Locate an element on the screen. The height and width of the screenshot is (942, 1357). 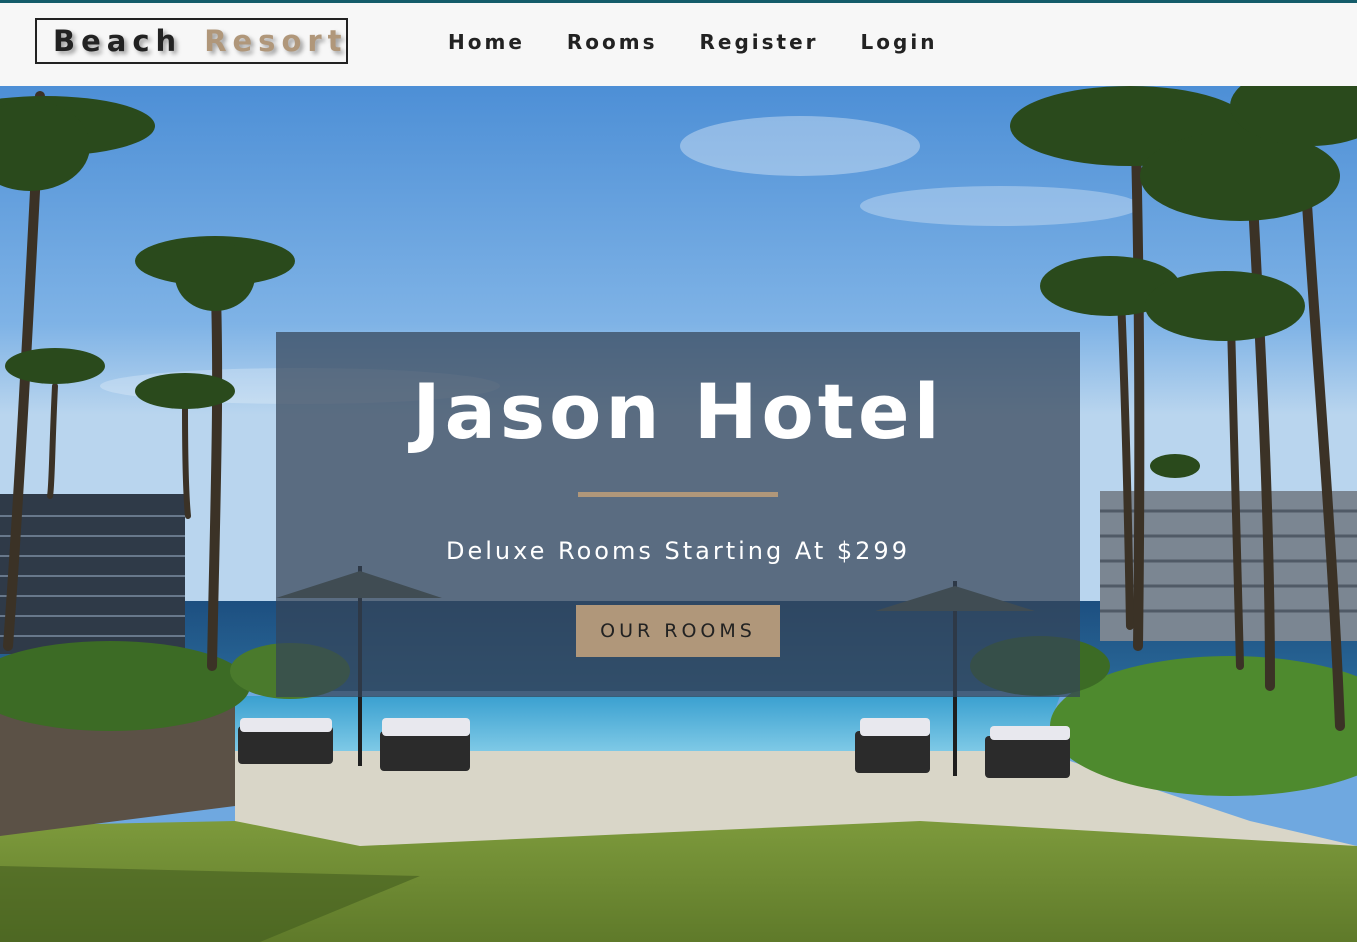
nav-rooms-link: Rooms is located at coordinates (612, 42).